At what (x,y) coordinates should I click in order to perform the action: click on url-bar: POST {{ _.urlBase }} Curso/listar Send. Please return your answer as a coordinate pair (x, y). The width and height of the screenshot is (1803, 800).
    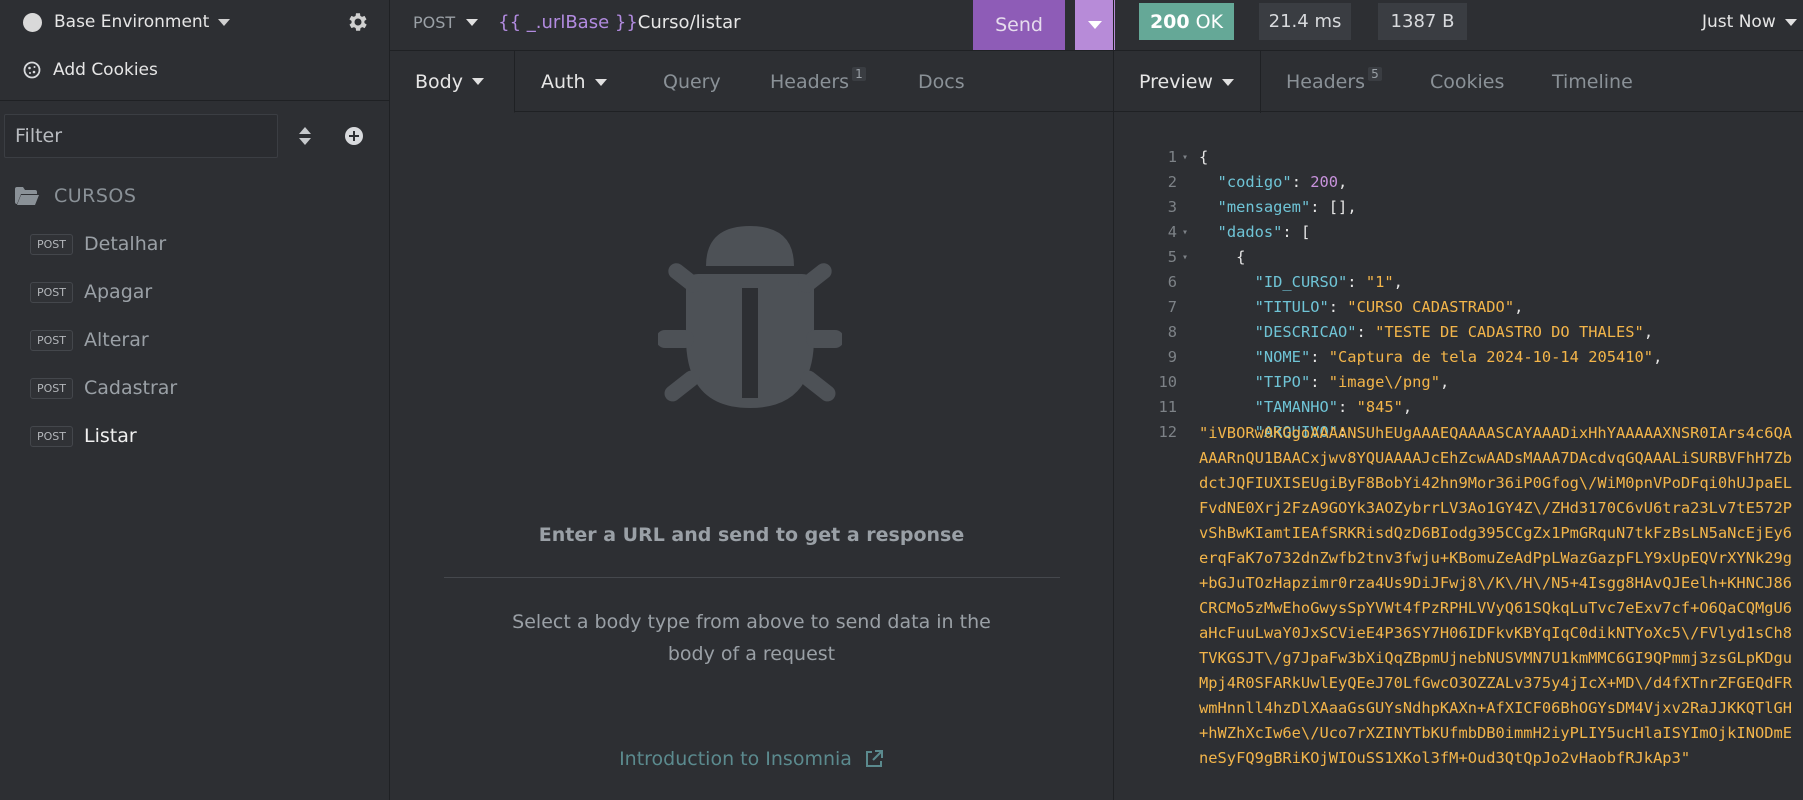
    Looking at the image, I should click on (752, 25).